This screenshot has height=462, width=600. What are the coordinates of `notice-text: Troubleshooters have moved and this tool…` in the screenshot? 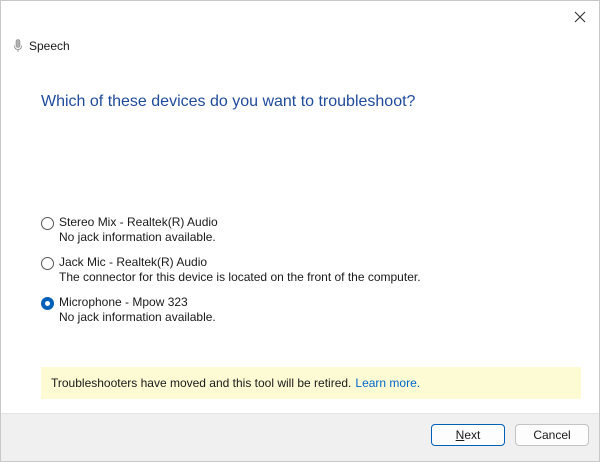 It's located at (201, 383).